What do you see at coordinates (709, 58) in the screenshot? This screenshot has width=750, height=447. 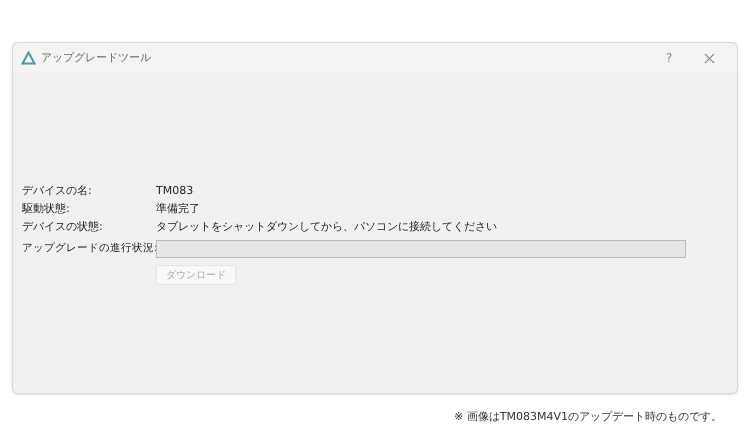 I see `close-icon` at bounding box center [709, 58].